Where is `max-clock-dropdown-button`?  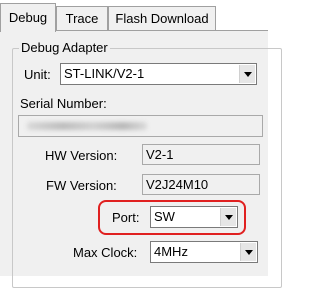 max-clock-dropdown-button is located at coordinates (248, 252).